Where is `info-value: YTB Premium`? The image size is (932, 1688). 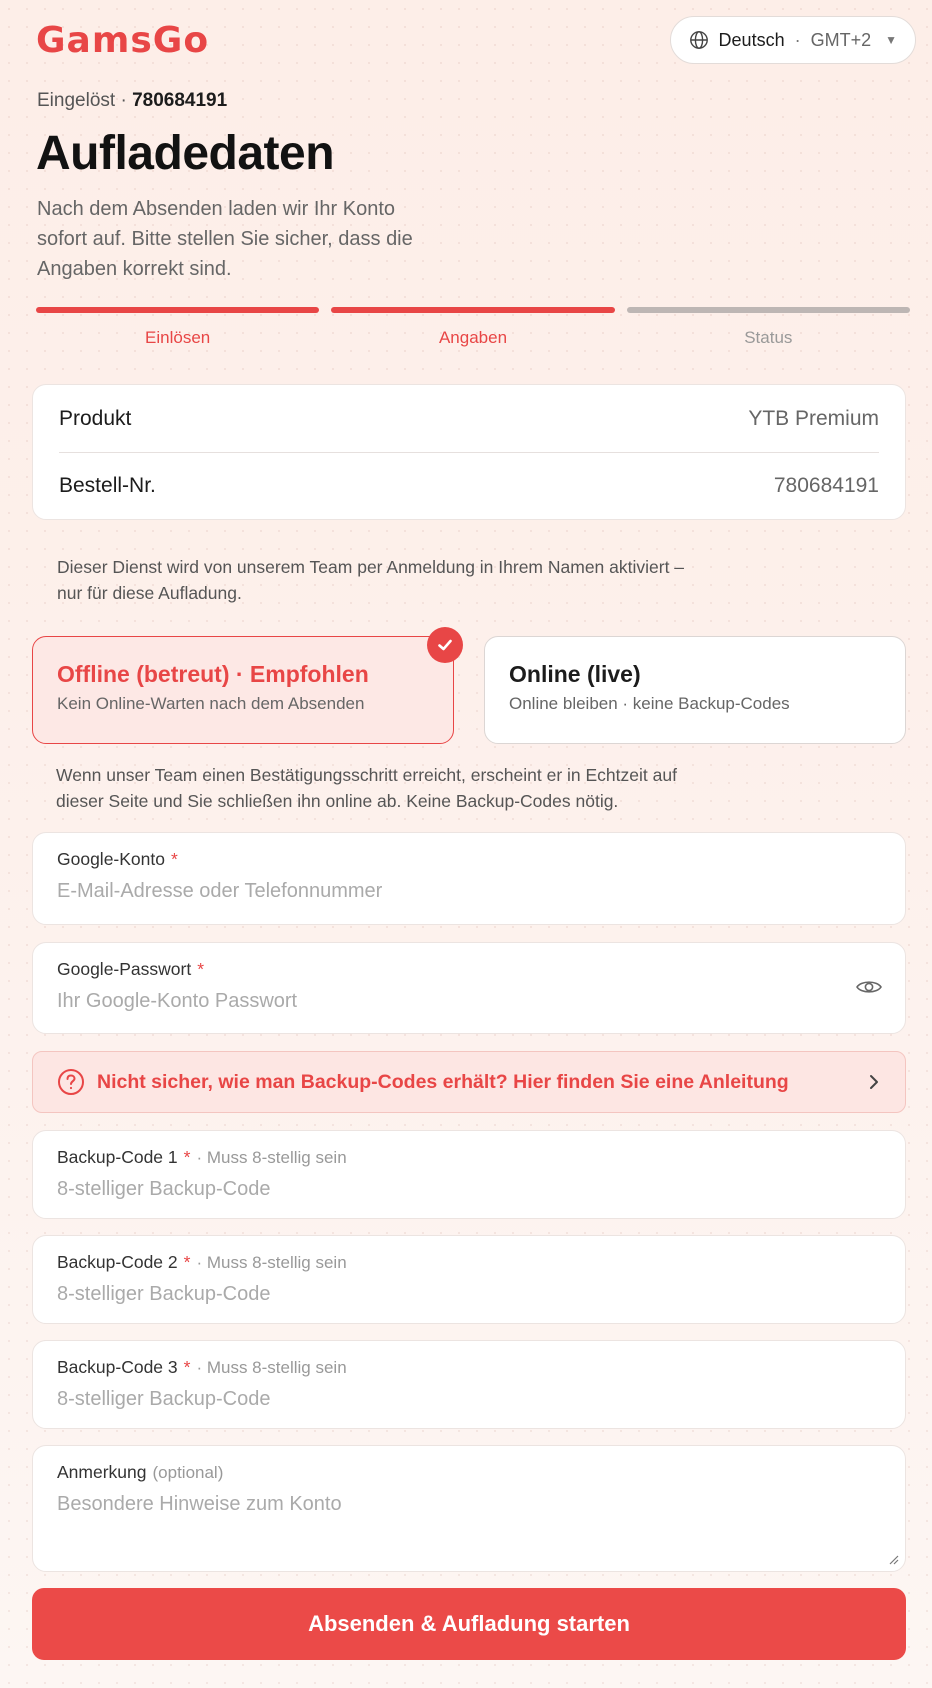
info-value: YTB Premium is located at coordinates (813, 418).